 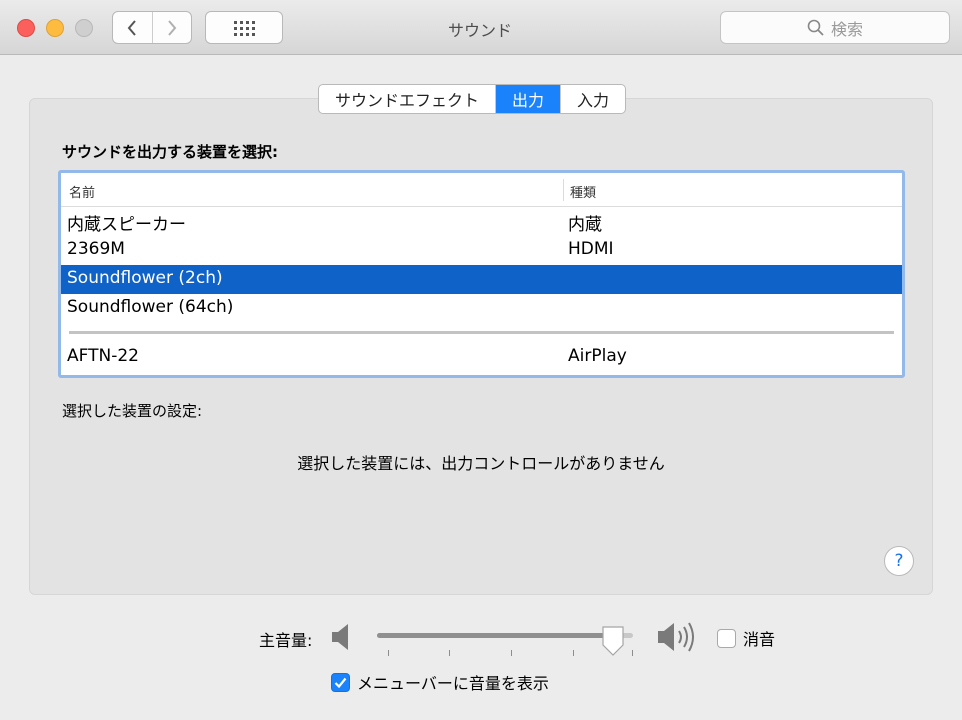 What do you see at coordinates (597, 356) in the screenshot?
I see `device-type: AirPlay` at bounding box center [597, 356].